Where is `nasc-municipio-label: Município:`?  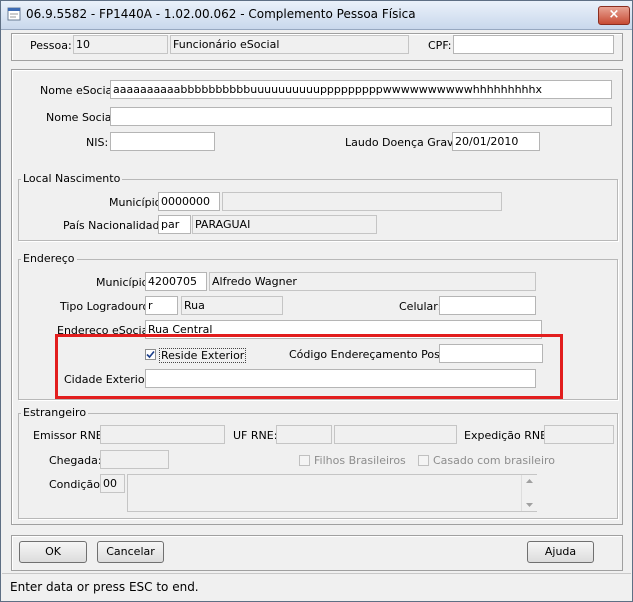
nasc-municipio-label: Município: is located at coordinates (137, 202).